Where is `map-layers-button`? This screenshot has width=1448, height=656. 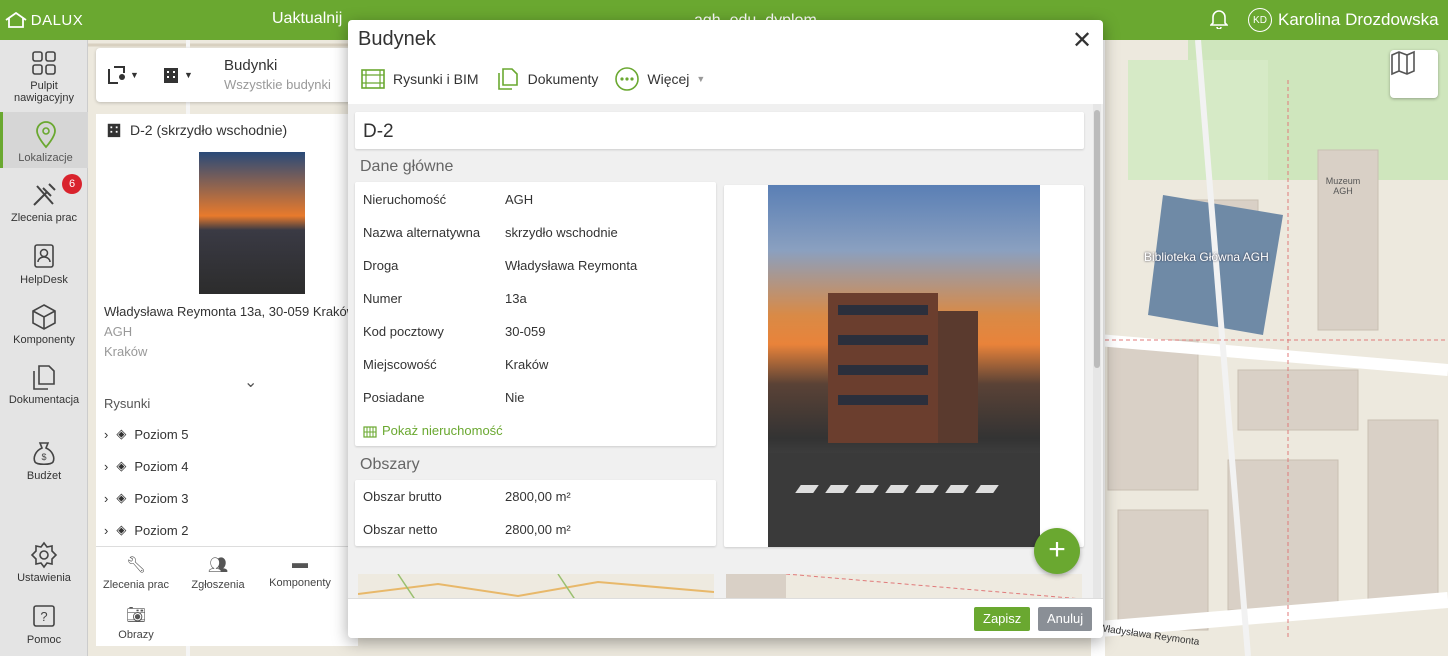 map-layers-button is located at coordinates (1414, 74).